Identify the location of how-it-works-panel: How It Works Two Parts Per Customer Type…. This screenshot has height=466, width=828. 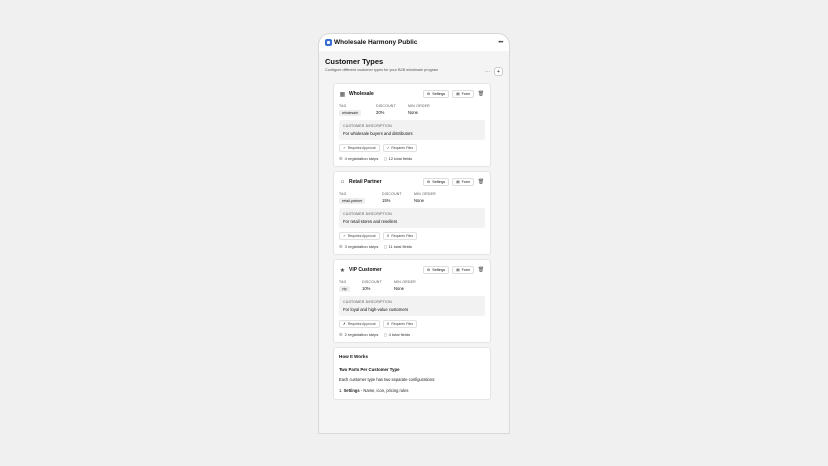
(412, 373).